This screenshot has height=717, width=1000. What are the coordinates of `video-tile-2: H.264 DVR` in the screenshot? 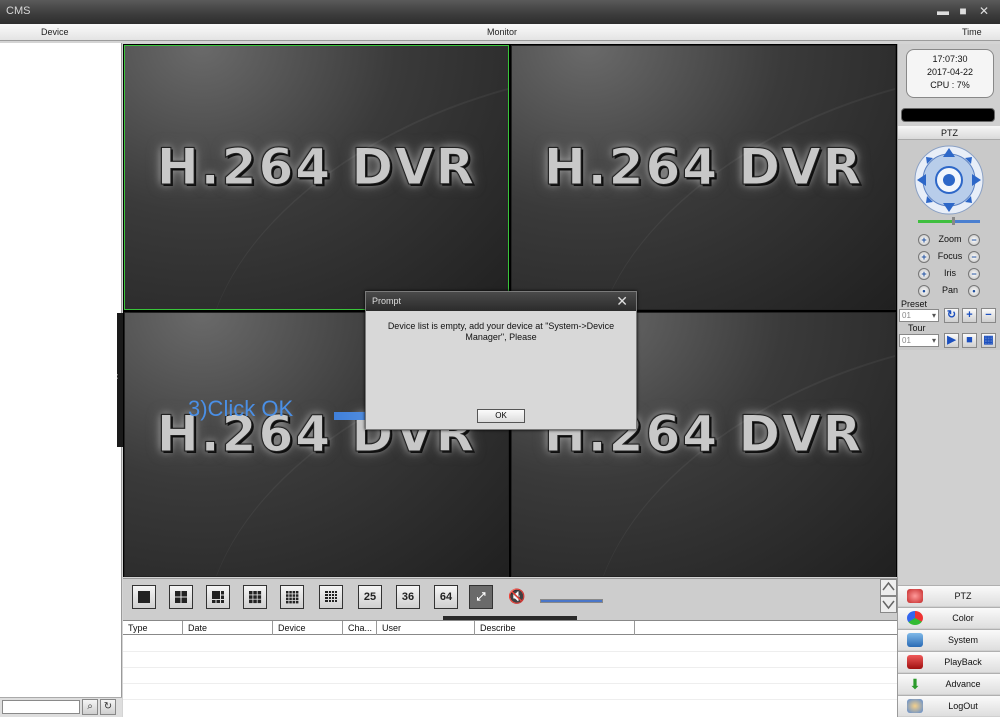 It's located at (703, 177).